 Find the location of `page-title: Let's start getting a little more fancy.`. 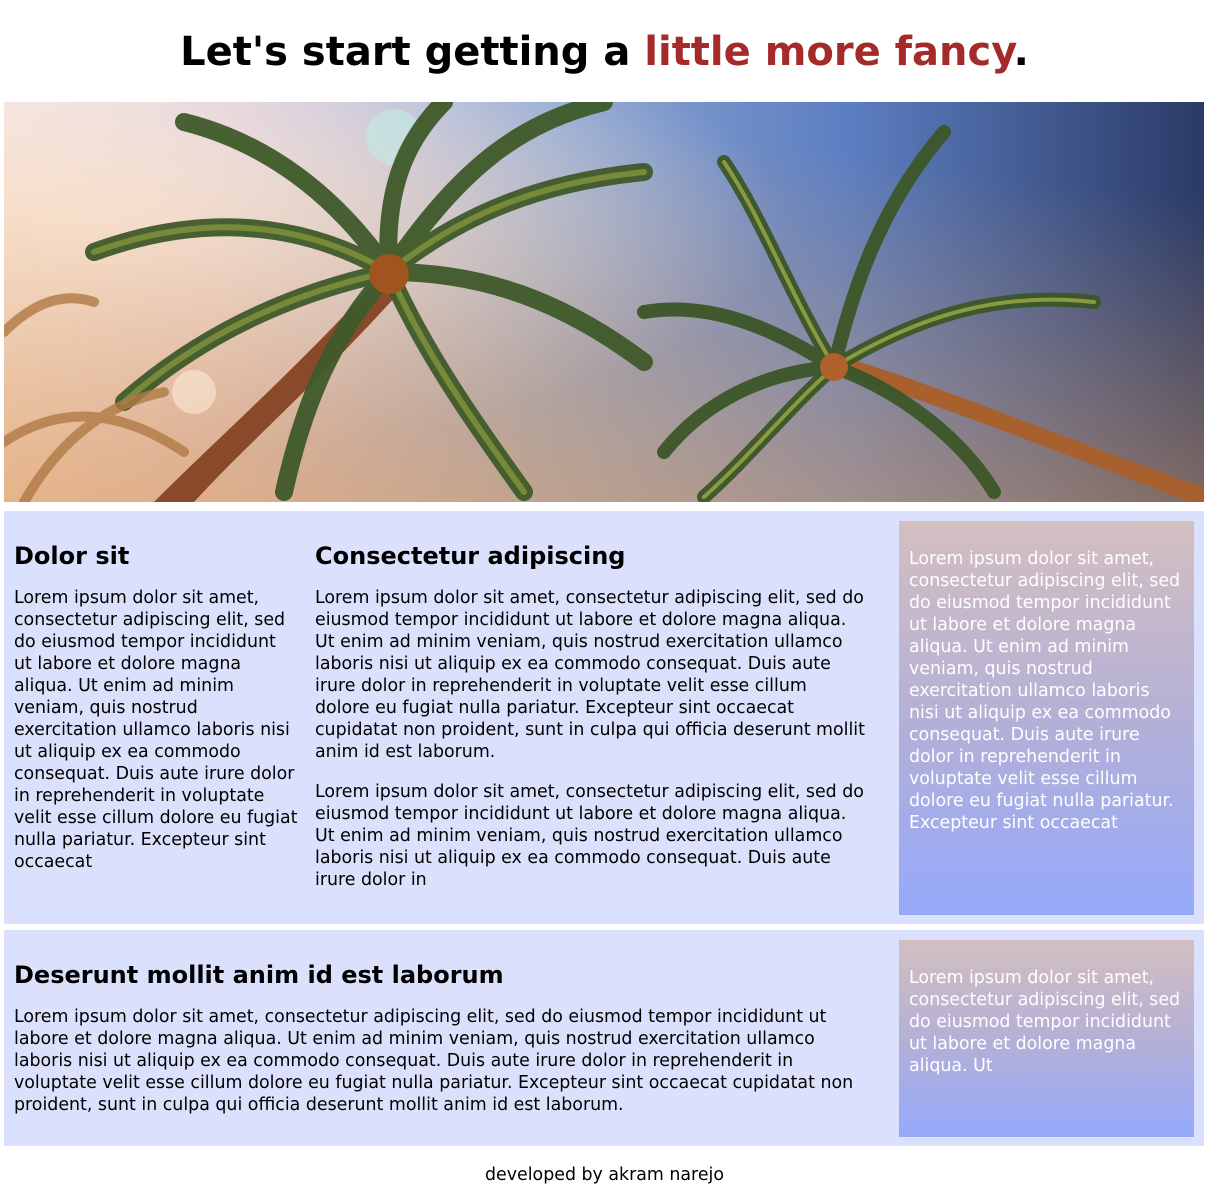

page-title: Let's start getting a little more fancy. is located at coordinates (604, 52).